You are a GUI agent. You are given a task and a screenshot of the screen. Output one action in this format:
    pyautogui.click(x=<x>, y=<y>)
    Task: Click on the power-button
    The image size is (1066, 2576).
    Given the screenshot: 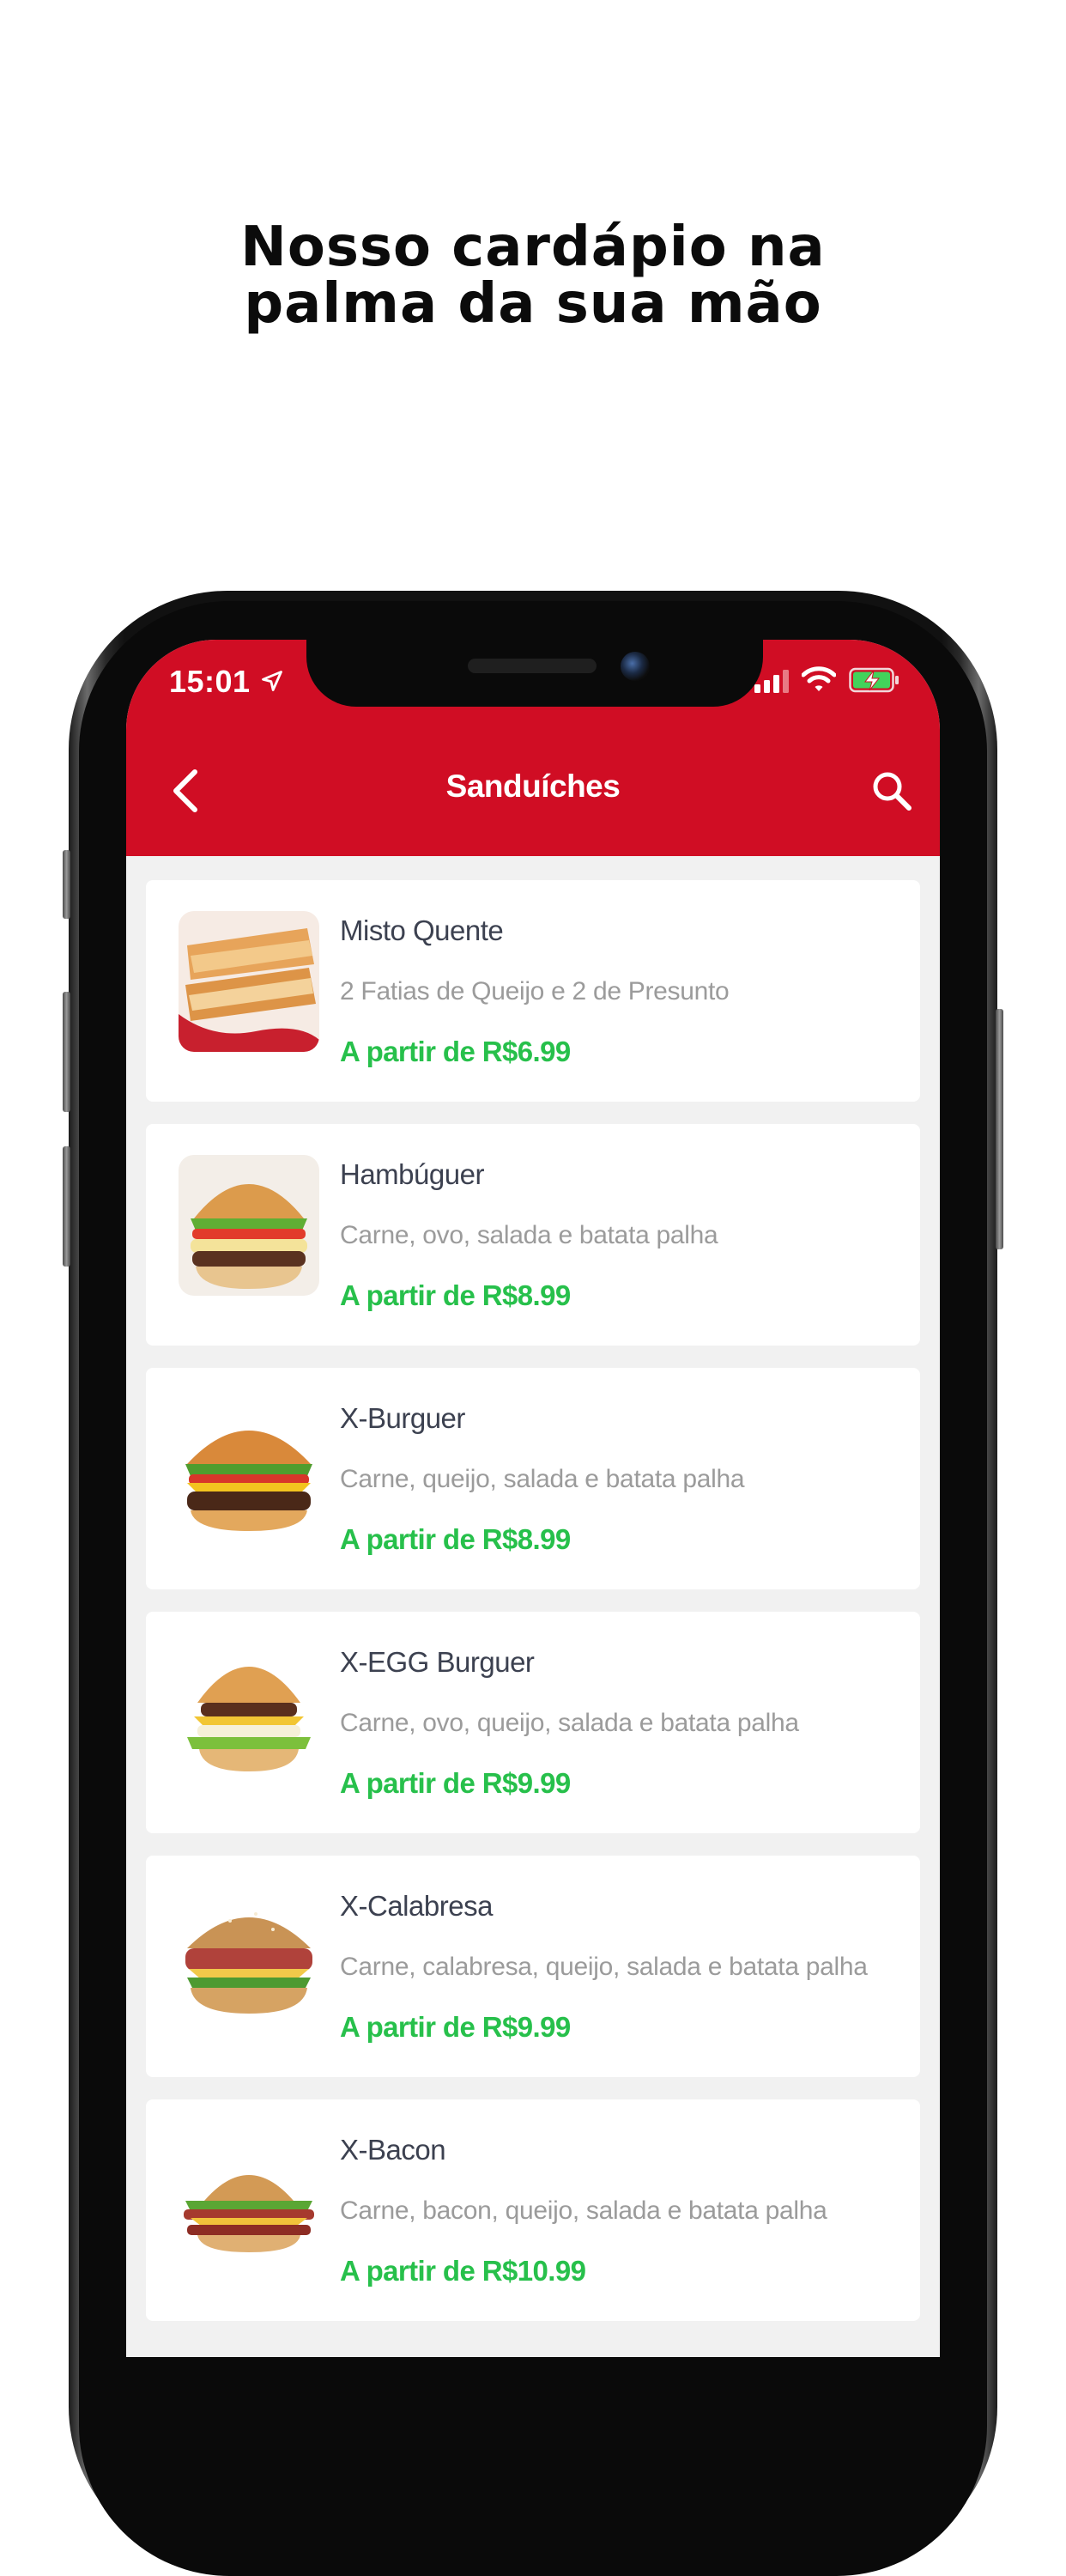 What is the action you would take?
    pyautogui.click(x=999, y=1129)
    